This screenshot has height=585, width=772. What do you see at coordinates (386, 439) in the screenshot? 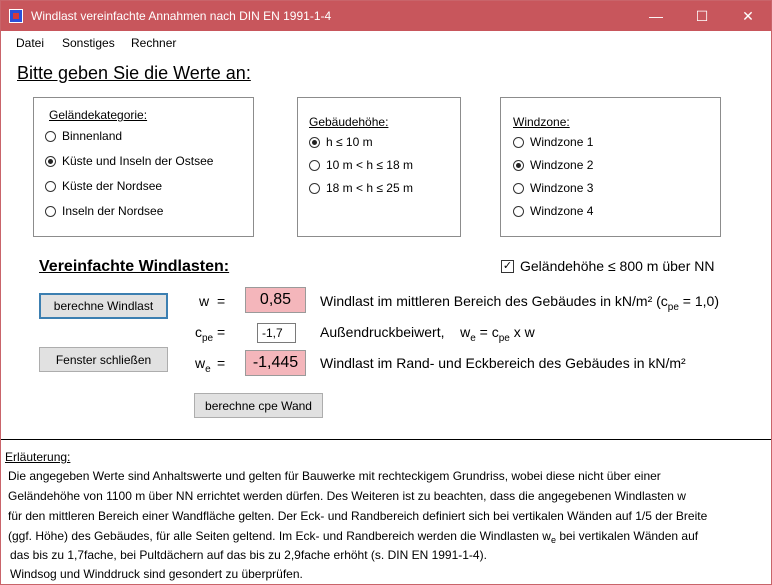
I see `divider` at bounding box center [386, 439].